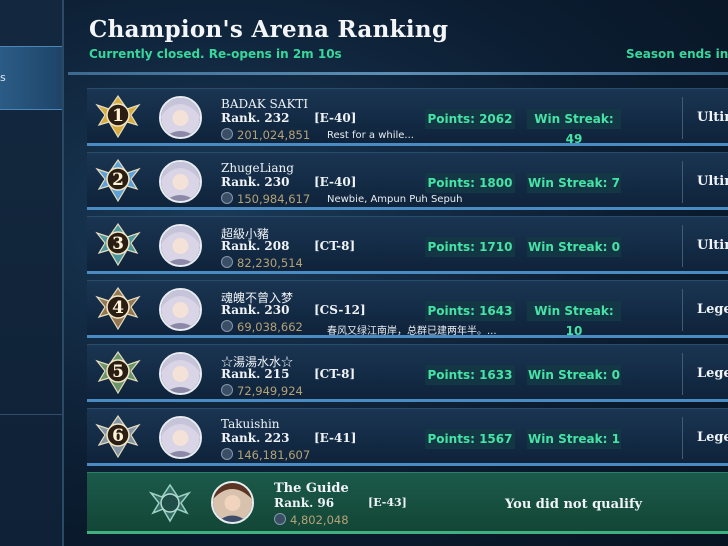  I want to click on win-streak-badge: Win Streak: 49, so click(574, 127).